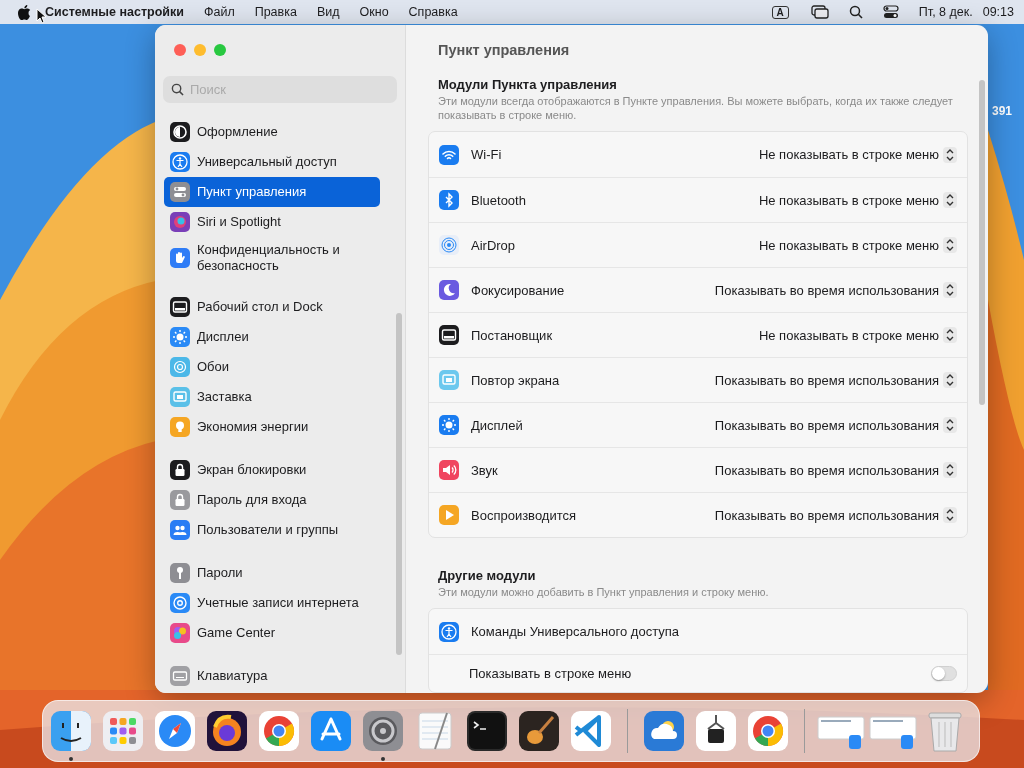 This screenshot has height=768, width=1024. I want to click on sidebar-item-label: Оформление, so click(237, 132).